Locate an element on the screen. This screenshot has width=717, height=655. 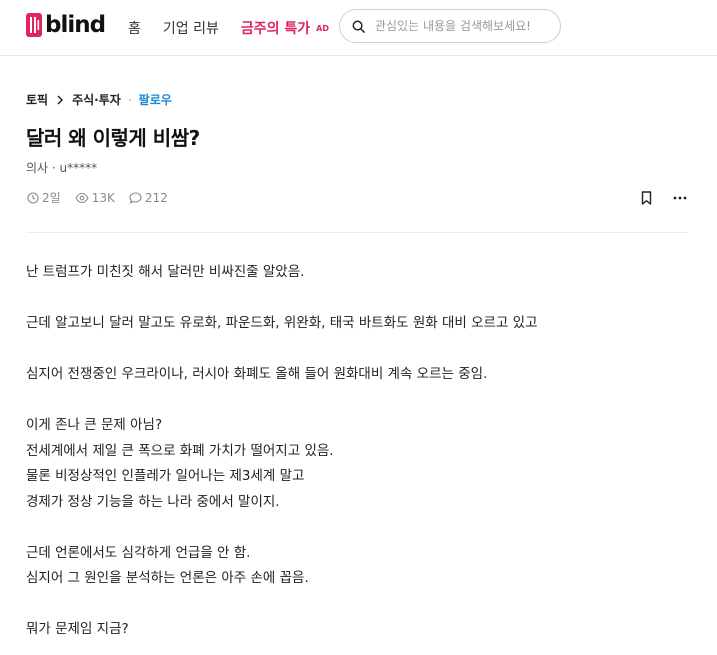
content-divider is located at coordinates (357, 232).